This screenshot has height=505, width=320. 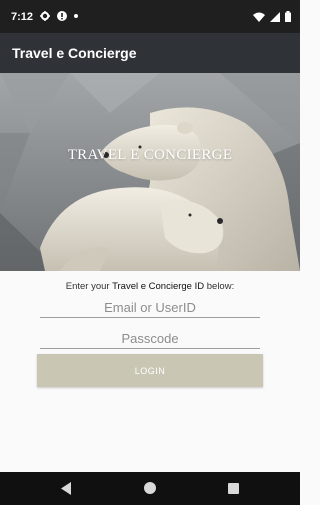 What do you see at coordinates (219, 286) in the screenshot?
I see `intro-suffix: below:` at bounding box center [219, 286].